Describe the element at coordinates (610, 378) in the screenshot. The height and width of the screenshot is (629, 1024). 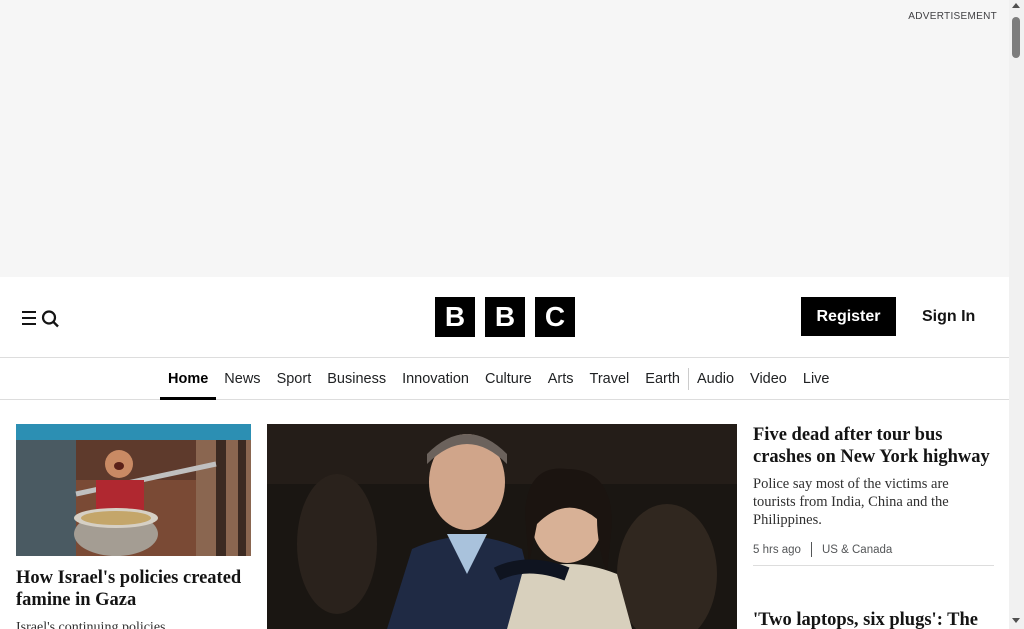
I see `nav-item-travel: Travel` at that location.